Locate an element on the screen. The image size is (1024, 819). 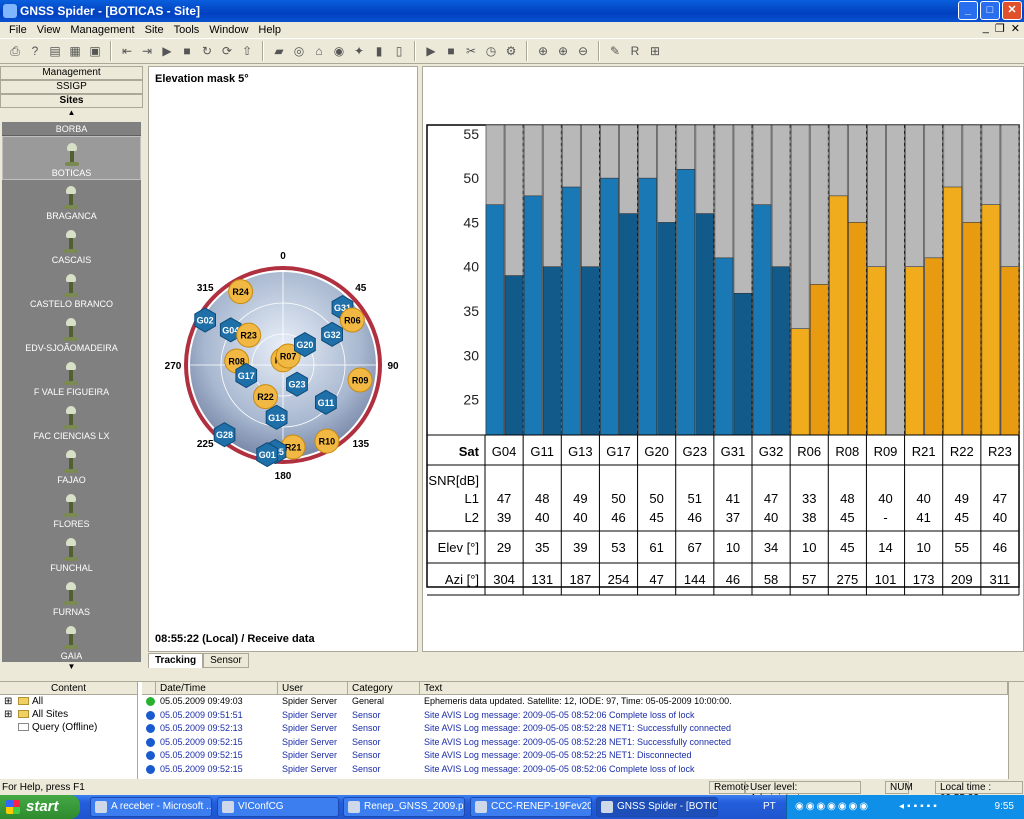
column-header: Text is located at coordinates (714, 688).